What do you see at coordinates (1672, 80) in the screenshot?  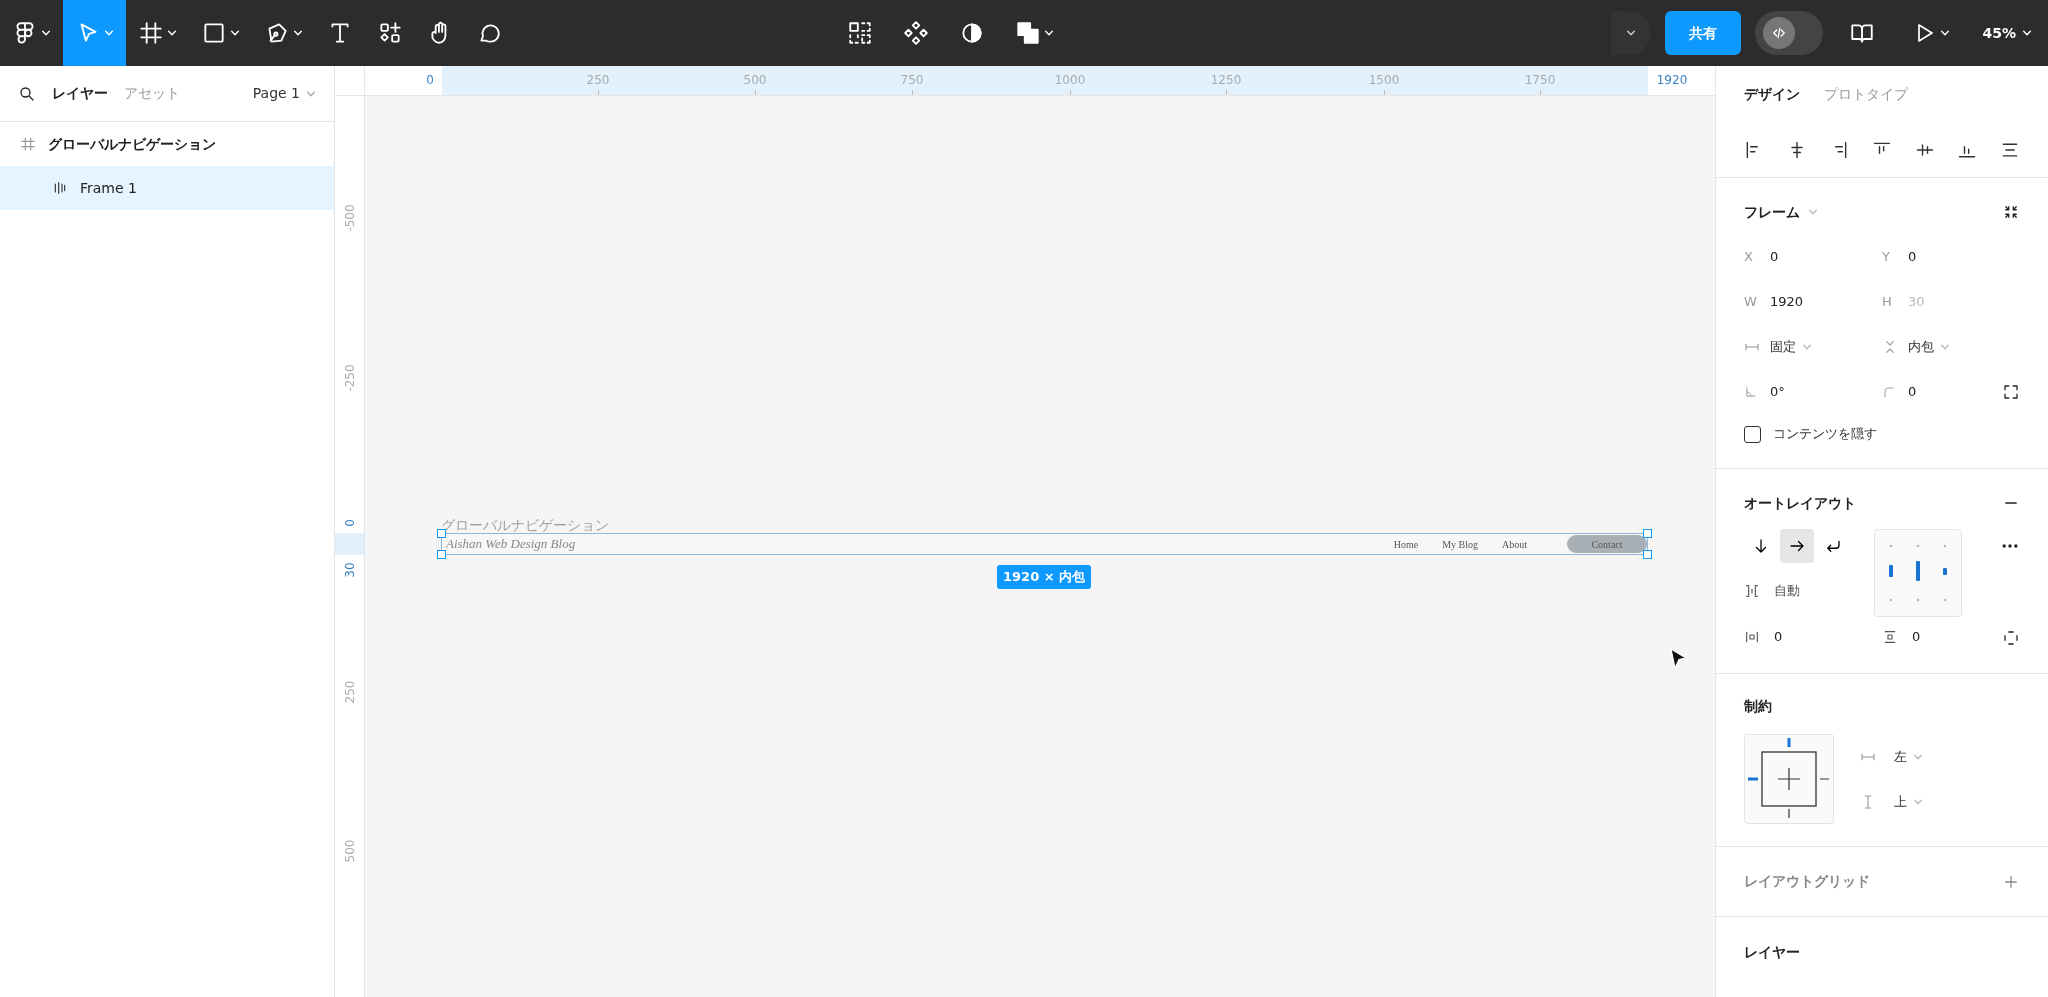 I see `ruler-label: 1920` at bounding box center [1672, 80].